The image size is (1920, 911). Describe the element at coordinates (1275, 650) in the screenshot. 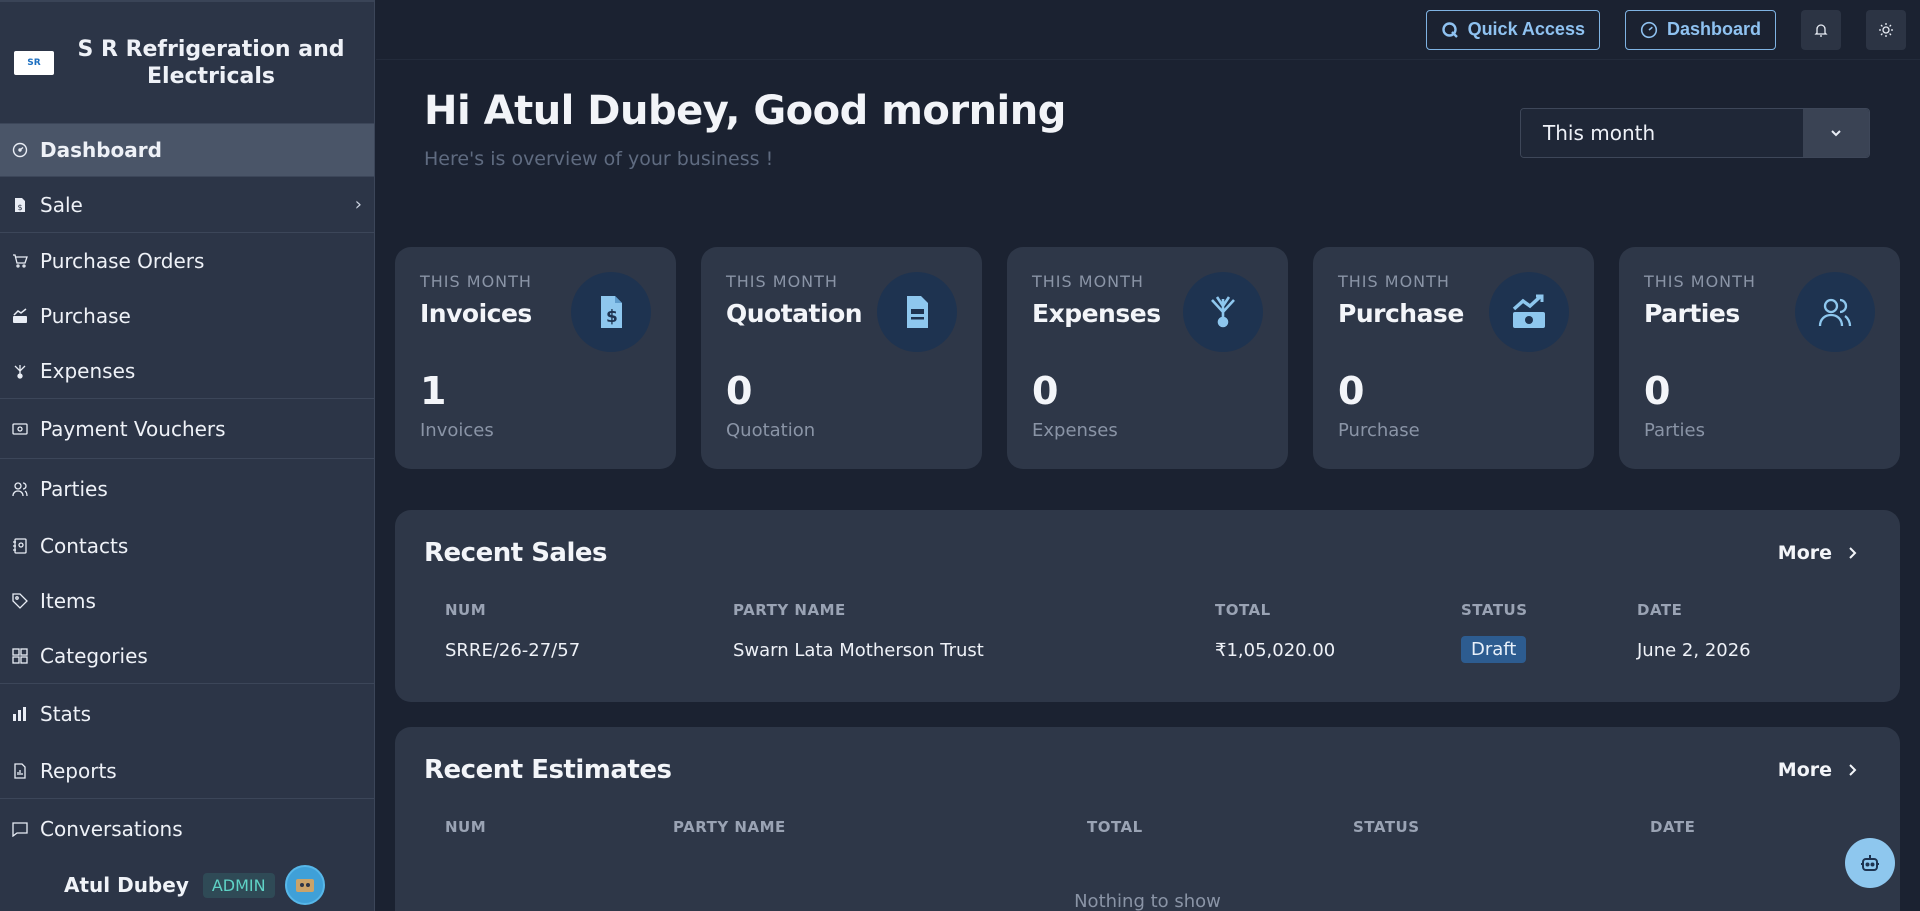

I see `cell-total: ₹1,05,020.00` at that location.